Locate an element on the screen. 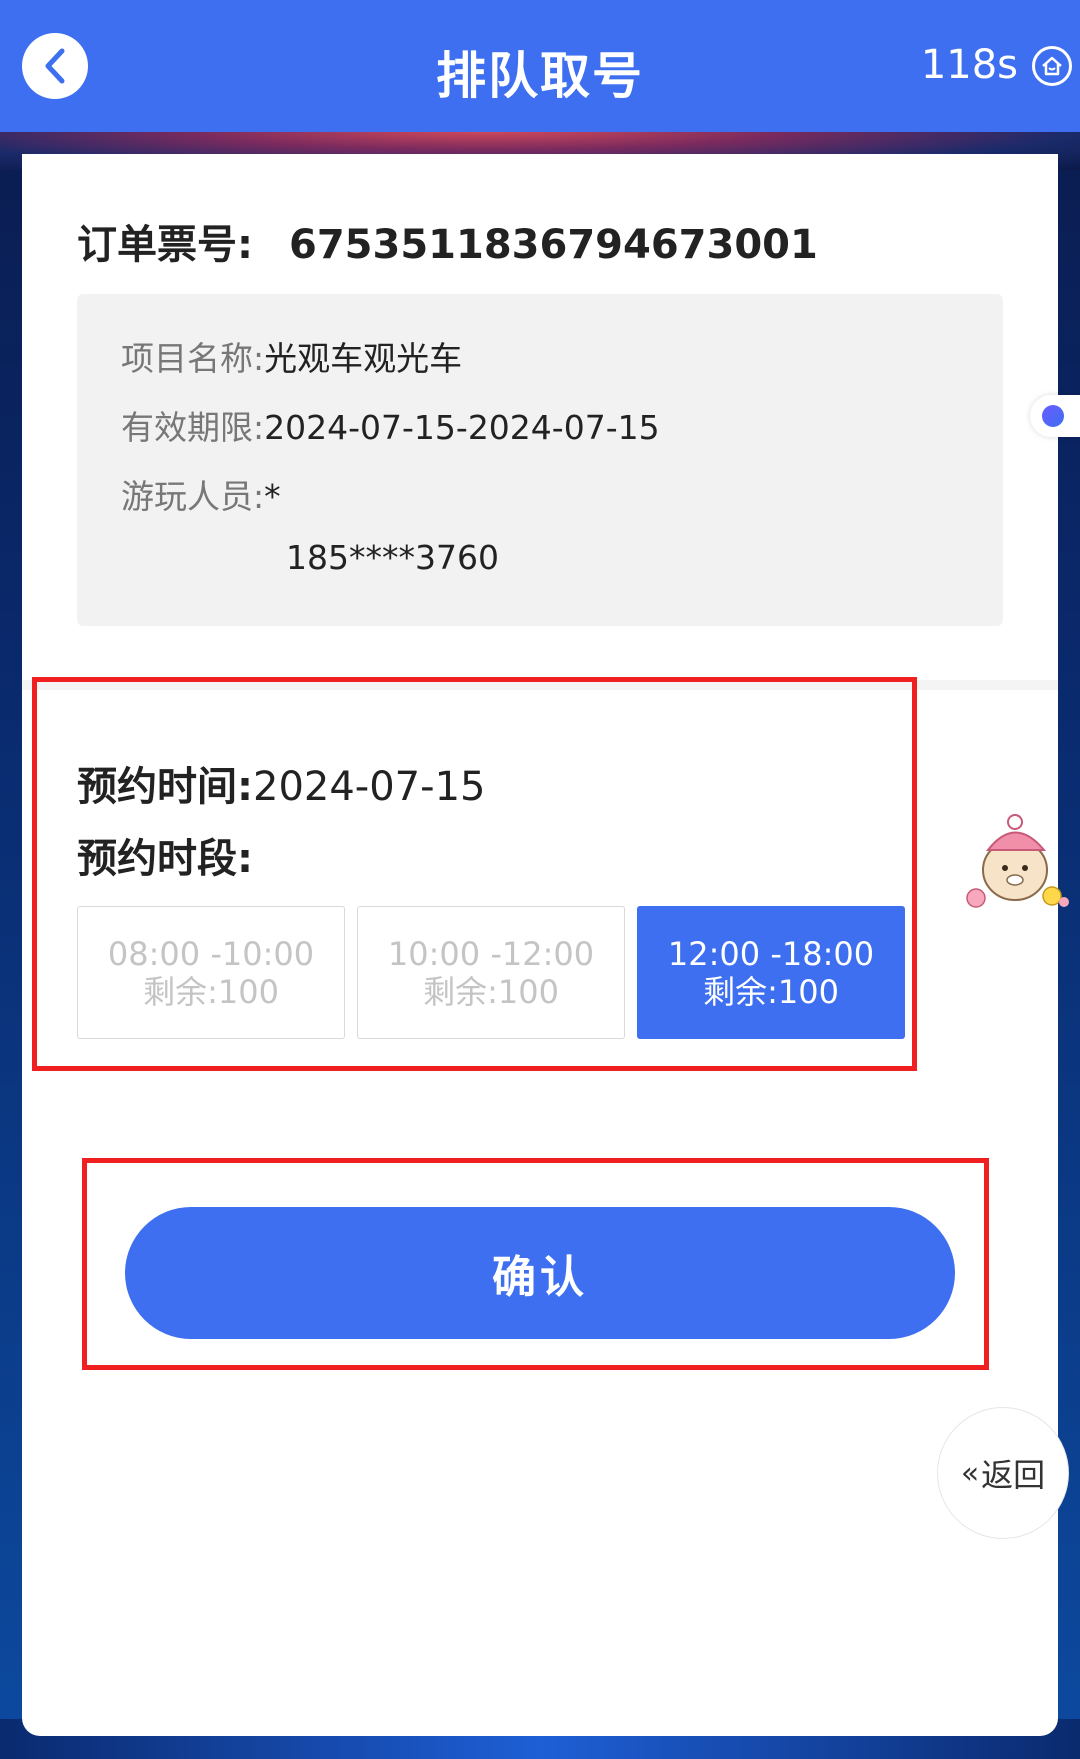 This screenshot has width=1080, height=1759. validity-value: 2024-07-15-2024-07-15 is located at coordinates (462, 427).